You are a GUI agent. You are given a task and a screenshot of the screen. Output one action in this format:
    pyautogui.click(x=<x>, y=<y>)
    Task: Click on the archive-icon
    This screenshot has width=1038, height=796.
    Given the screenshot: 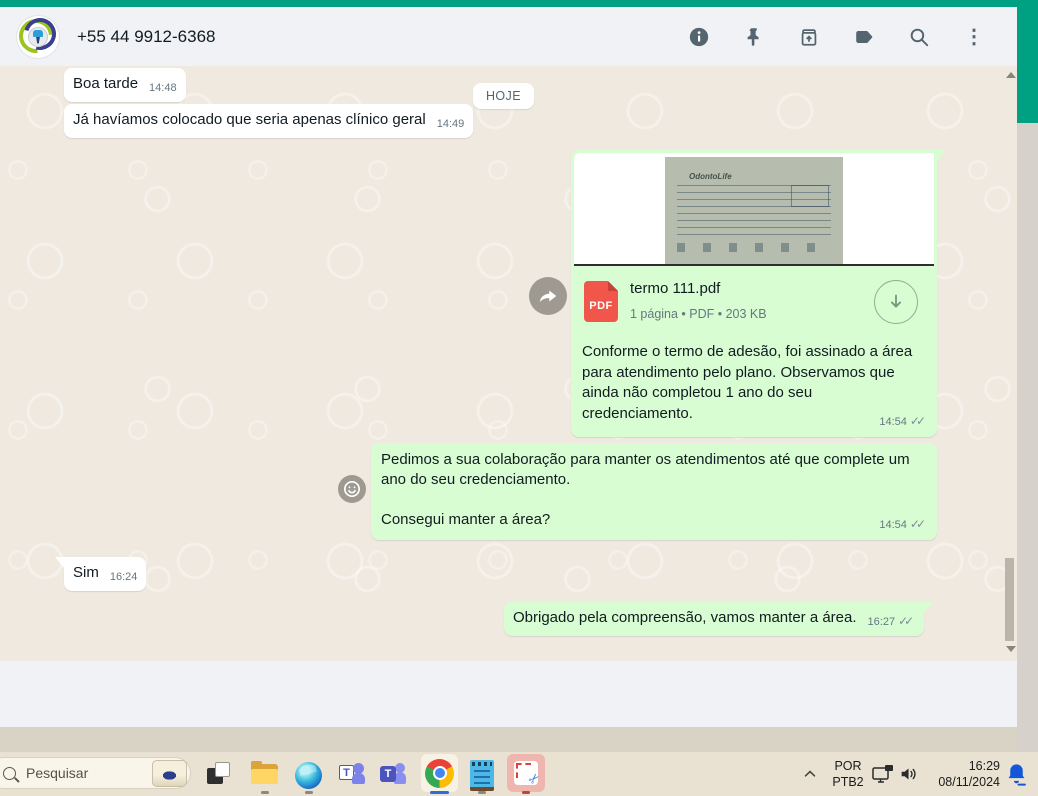 What is the action you would take?
    pyautogui.click(x=809, y=37)
    